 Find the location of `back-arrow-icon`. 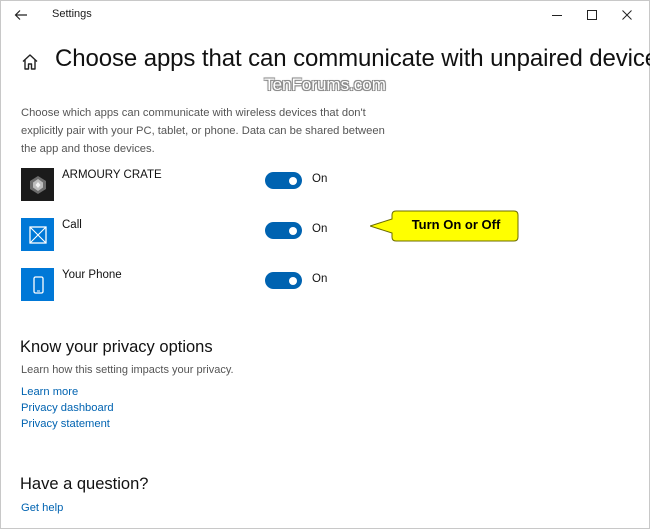

back-arrow-icon is located at coordinates (20, 15).